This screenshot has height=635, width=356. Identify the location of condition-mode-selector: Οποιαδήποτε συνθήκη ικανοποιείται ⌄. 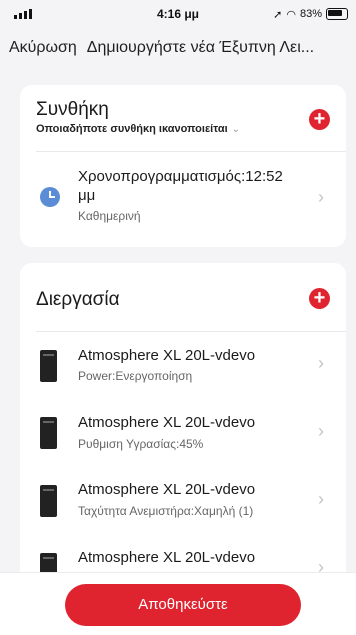
(183, 129).